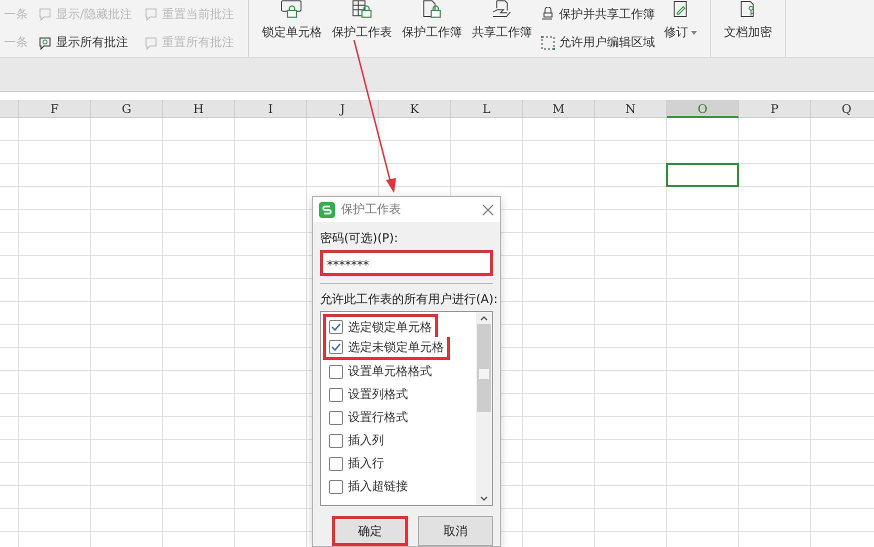  Describe the element at coordinates (548, 43) in the screenshot. I see `edit-area-icon` at that location.